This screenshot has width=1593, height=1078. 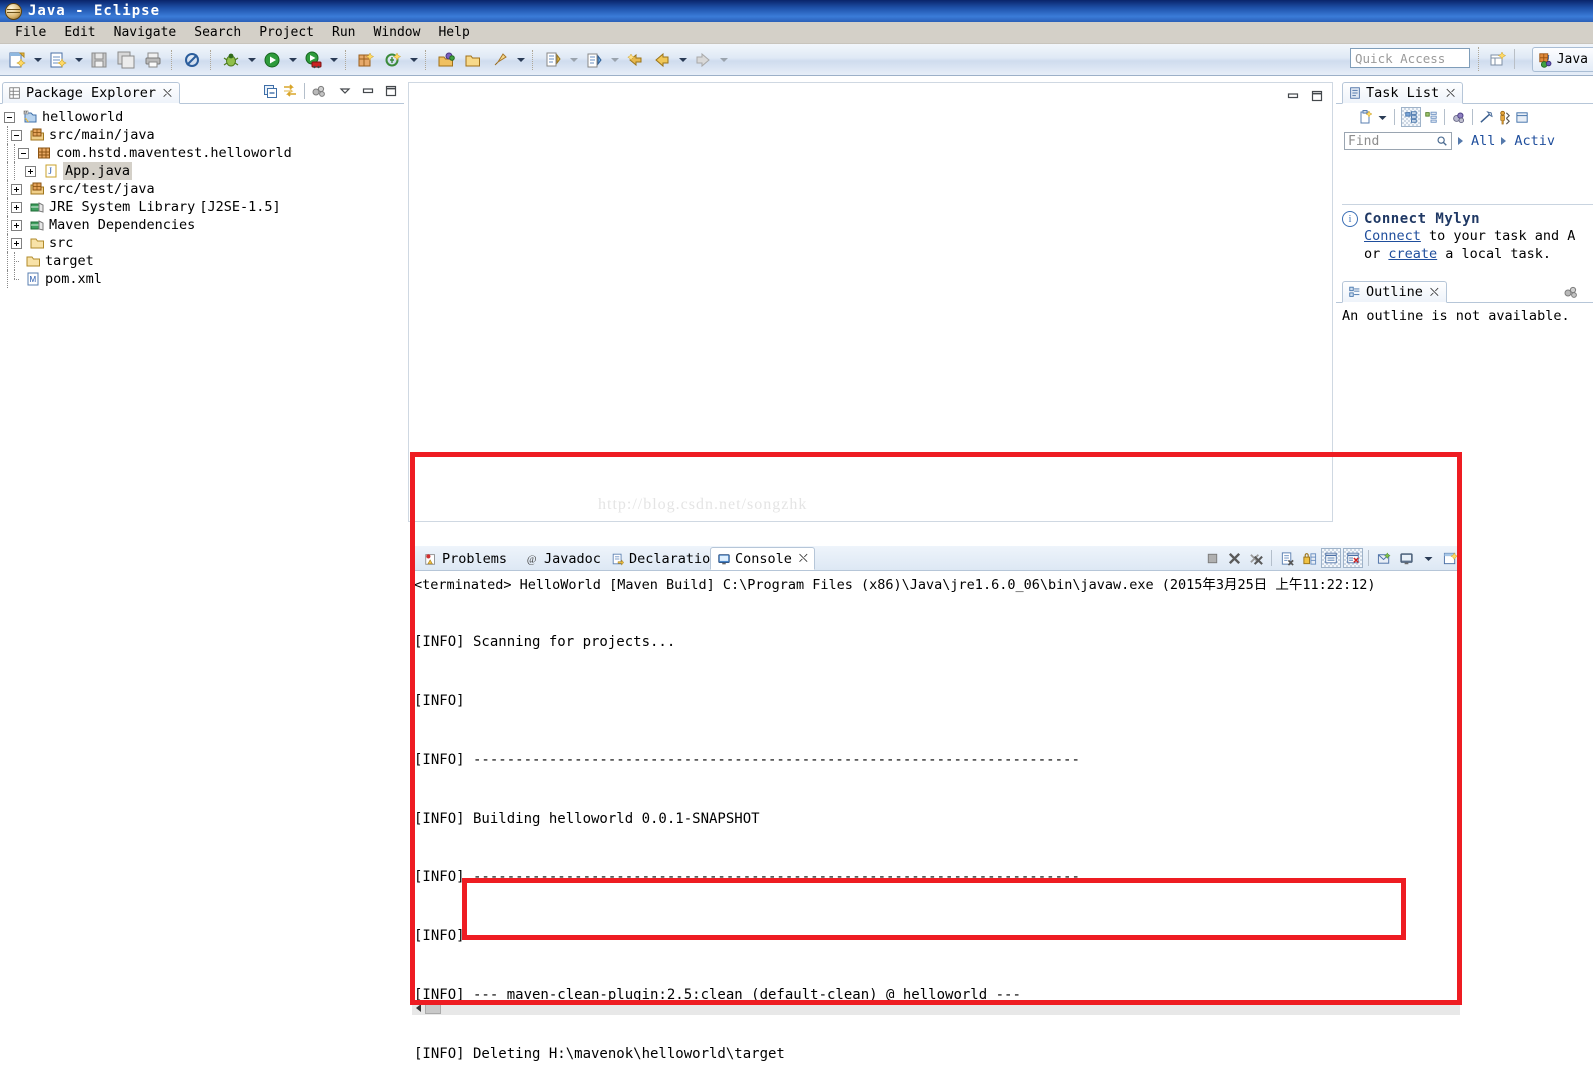 What do you see at coordinates (203, 207) in the screenshot?
I see `tree-item-jre-system-library: JRE System Library [J2SE-1.5]` at bounding box center [203, 207].